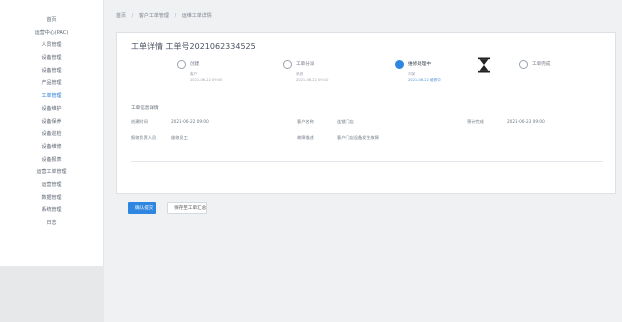 Image resolution: width=622 pixels, height=322 pixels. I want to click on sidebar-item-logs: 日志, so click(51, 223).